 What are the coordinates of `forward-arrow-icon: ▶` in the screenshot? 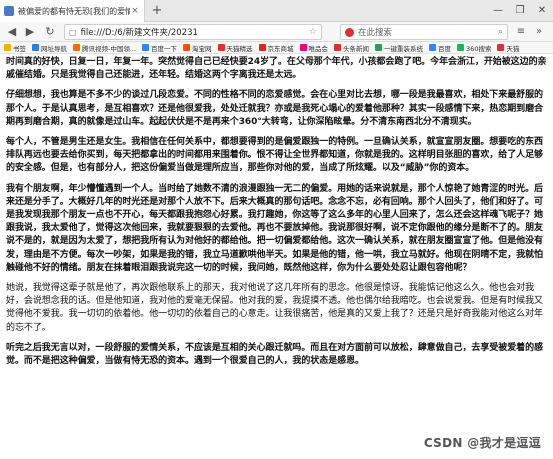 It's located at (30, 32).